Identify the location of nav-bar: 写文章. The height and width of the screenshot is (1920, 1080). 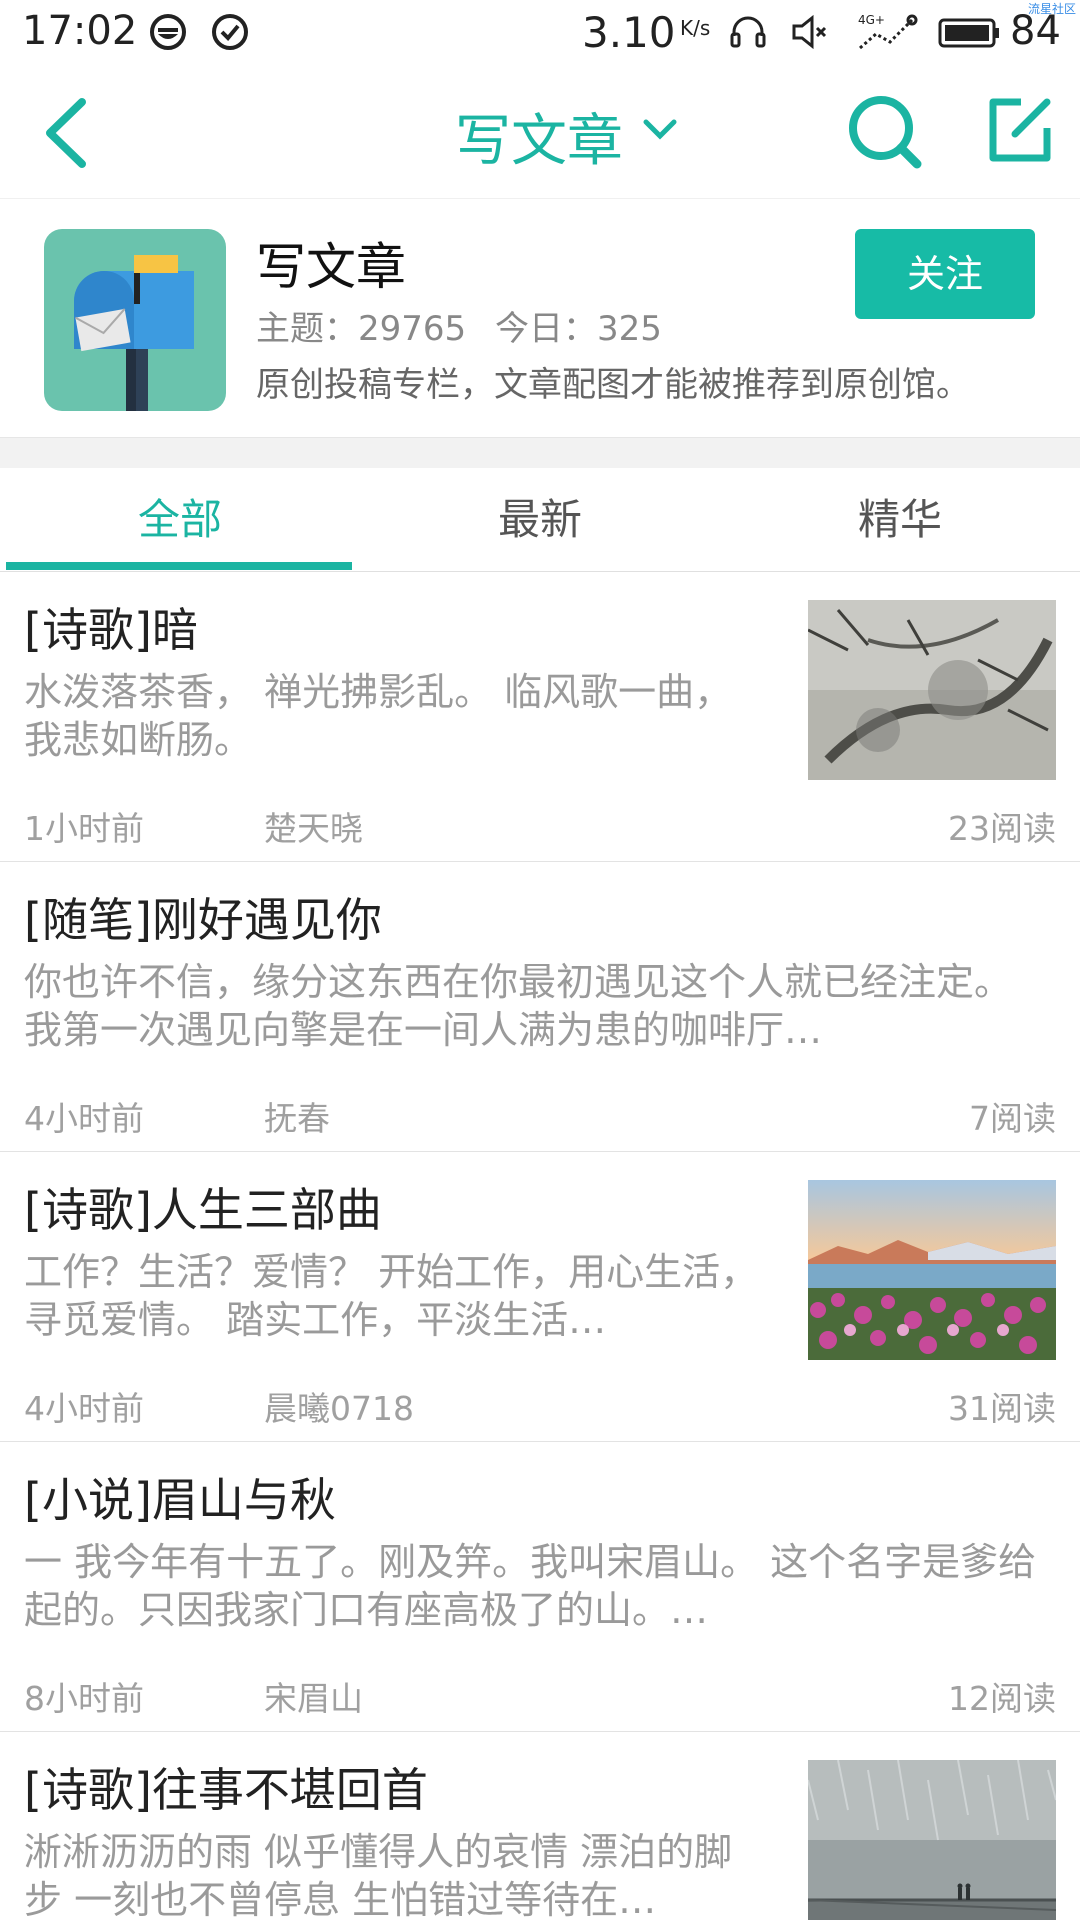
(540, 133).